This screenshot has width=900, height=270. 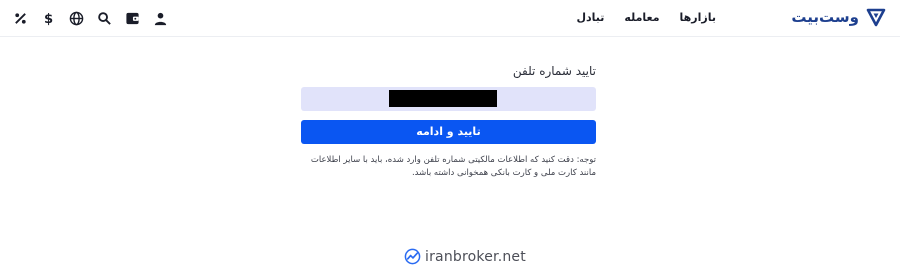 What do you see at coordinates (104, 18) in the screenshot?
I see `search-icon` at bounding box center [104, 18].